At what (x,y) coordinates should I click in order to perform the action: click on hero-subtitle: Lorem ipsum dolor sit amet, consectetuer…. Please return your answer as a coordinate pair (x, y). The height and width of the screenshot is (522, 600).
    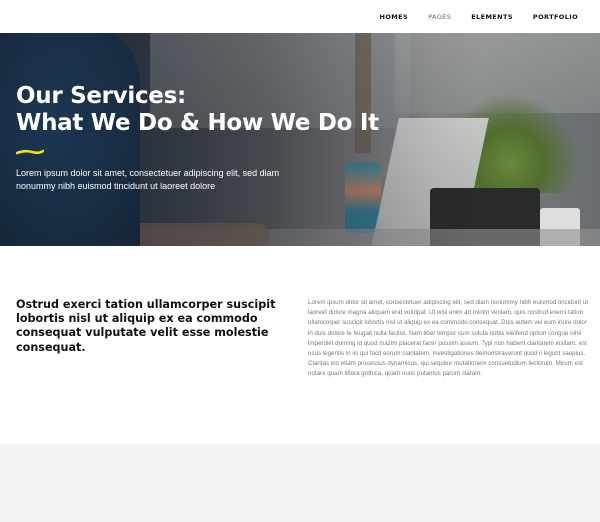
    Looking at the image, I should click on (148, 179).